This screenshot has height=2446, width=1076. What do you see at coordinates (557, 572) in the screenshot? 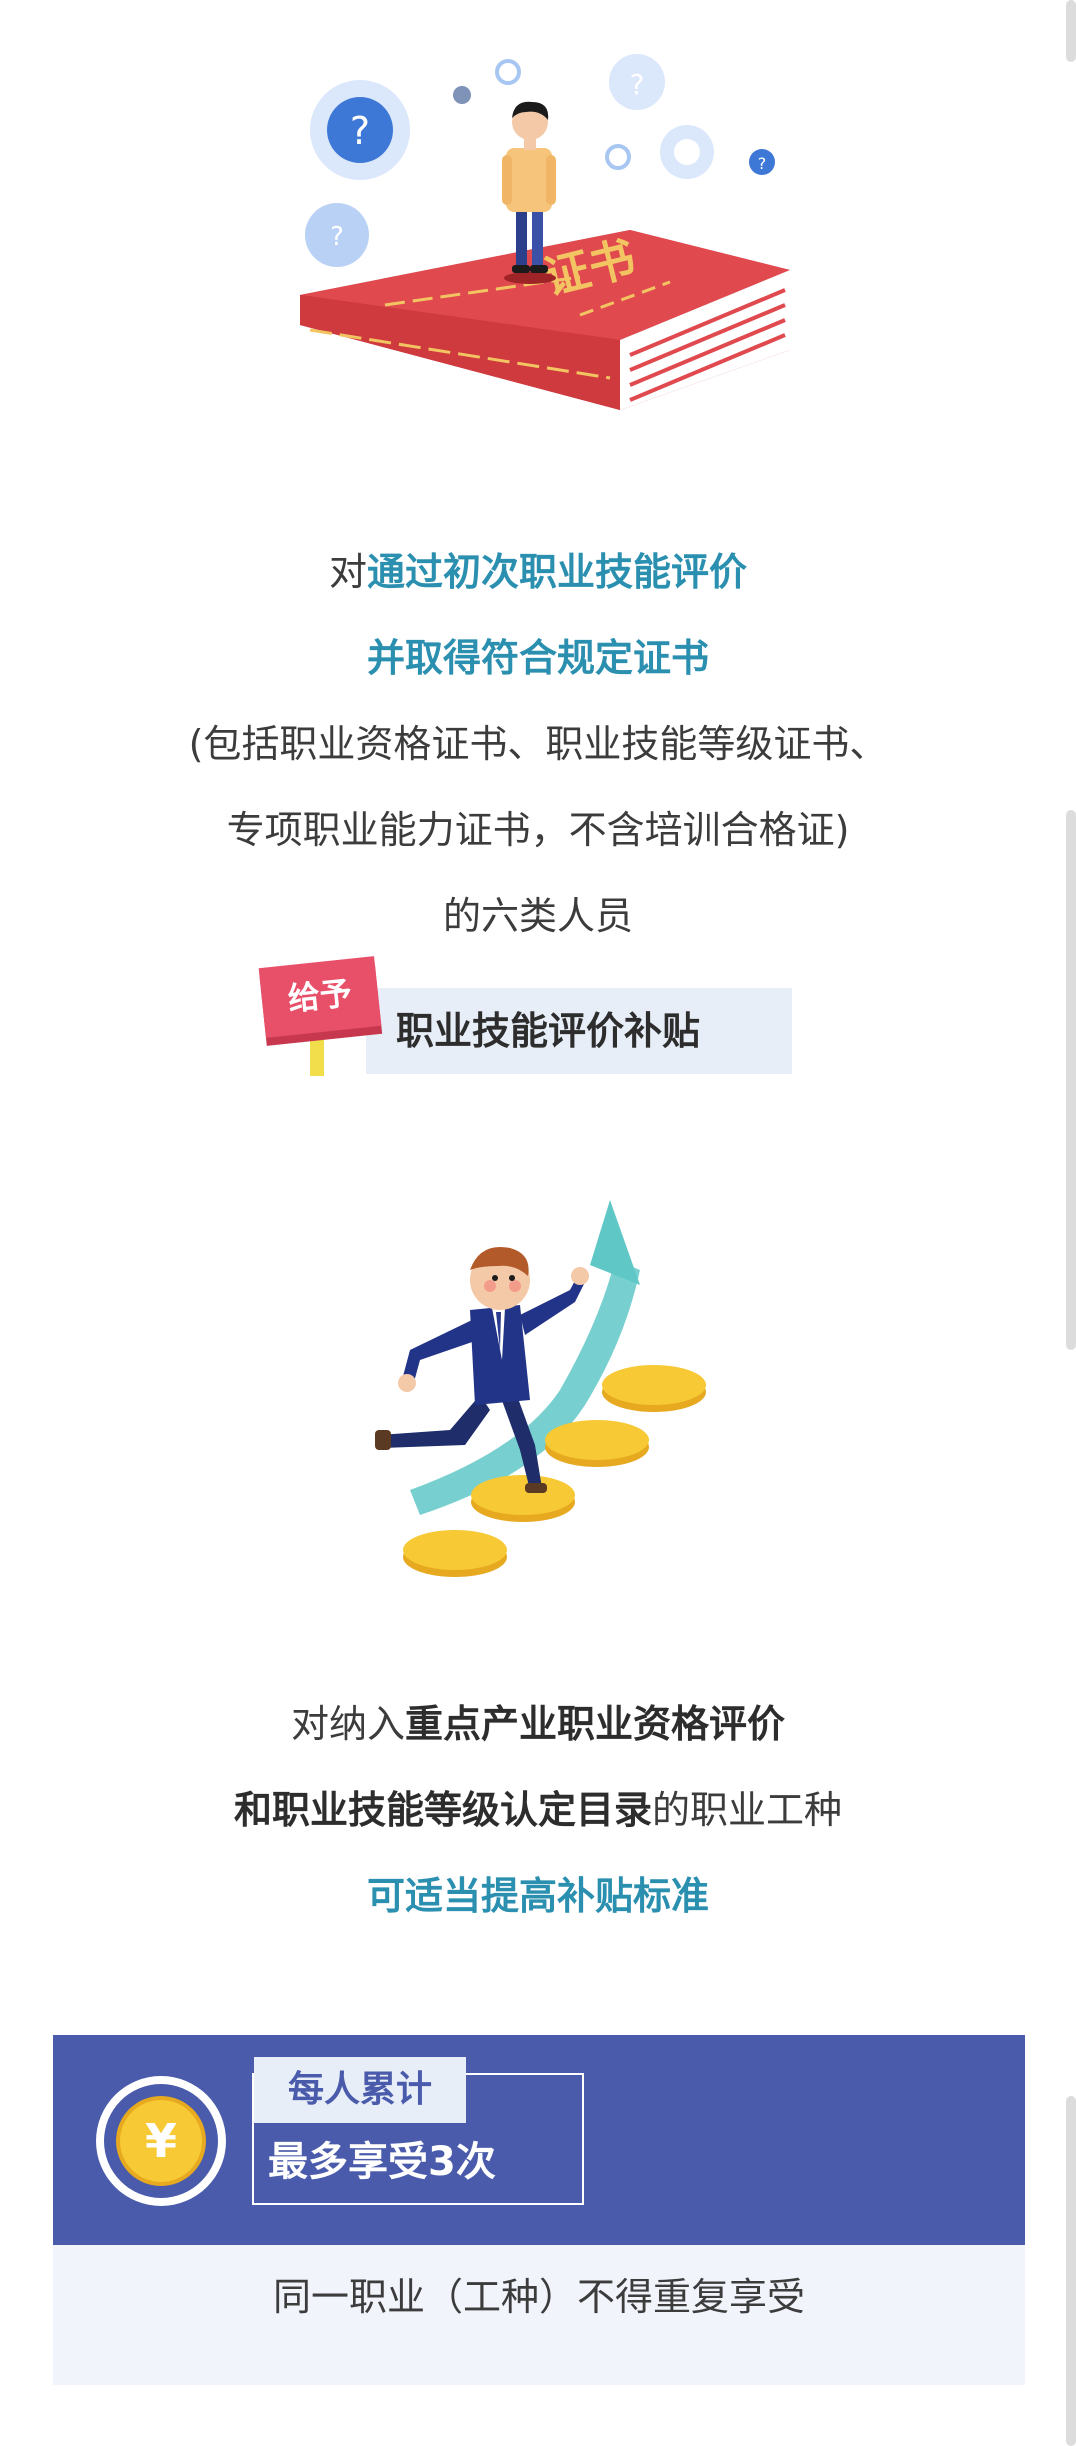
I see `section1-line1-highlight: 通过初次职业技能评价` at bounding box center [557, 572].